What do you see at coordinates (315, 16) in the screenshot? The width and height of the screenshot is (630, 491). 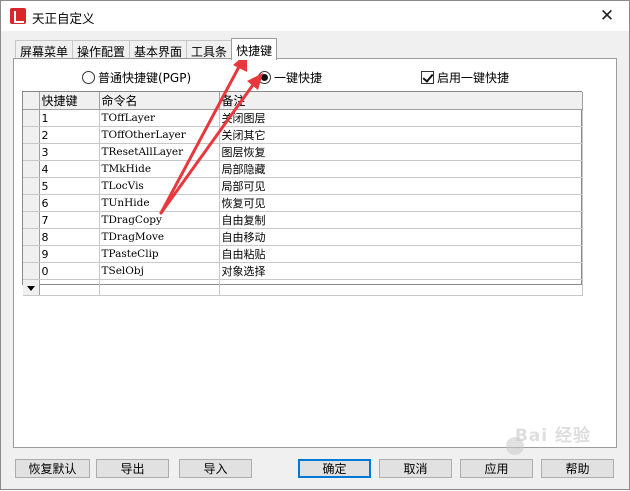 I see `title-bar: 天正自定义 ✕` at bounding box center [315, 16].